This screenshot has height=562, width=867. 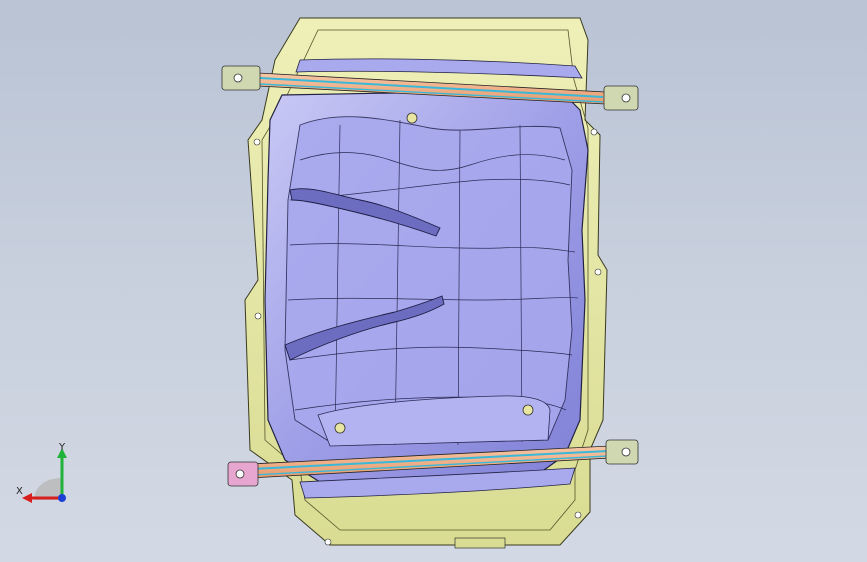 What do you see at coordinates (62, 447) in the screenshot?
I see `y-axis-label: Y` at bounding box center [62, 447].